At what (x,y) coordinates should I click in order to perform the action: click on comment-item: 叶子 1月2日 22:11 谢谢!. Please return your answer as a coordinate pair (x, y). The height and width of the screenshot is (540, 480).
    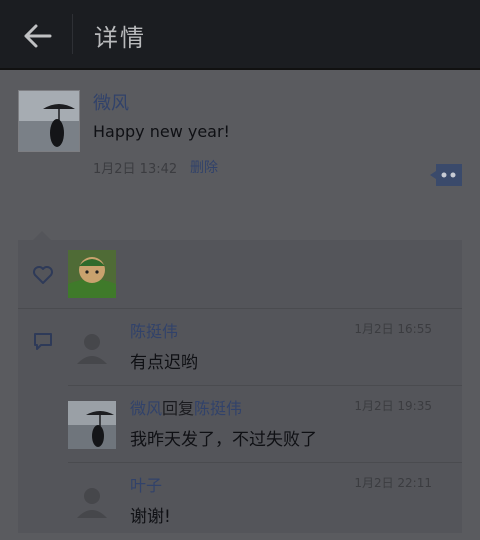
    Looking at the image, I should click on (240, 502).